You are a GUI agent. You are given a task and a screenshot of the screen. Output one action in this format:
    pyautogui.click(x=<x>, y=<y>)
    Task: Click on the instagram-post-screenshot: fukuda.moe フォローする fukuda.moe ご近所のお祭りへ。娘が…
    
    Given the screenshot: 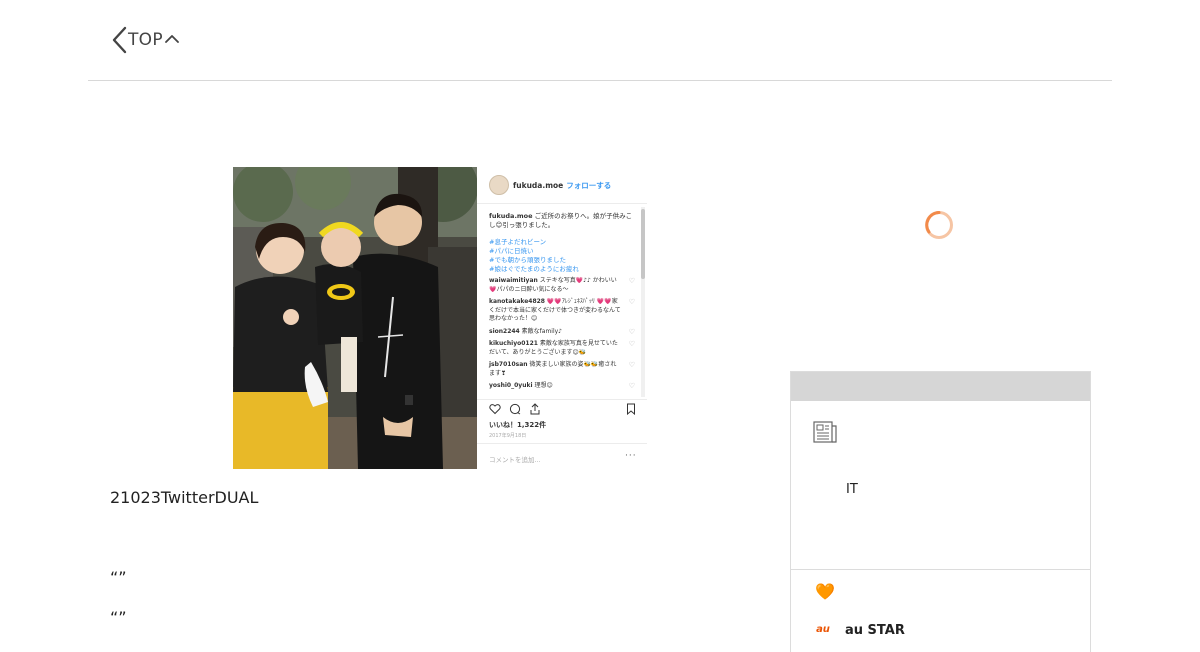 What is the action you would take?
    pyautogui.click(x=562, y=318)
    